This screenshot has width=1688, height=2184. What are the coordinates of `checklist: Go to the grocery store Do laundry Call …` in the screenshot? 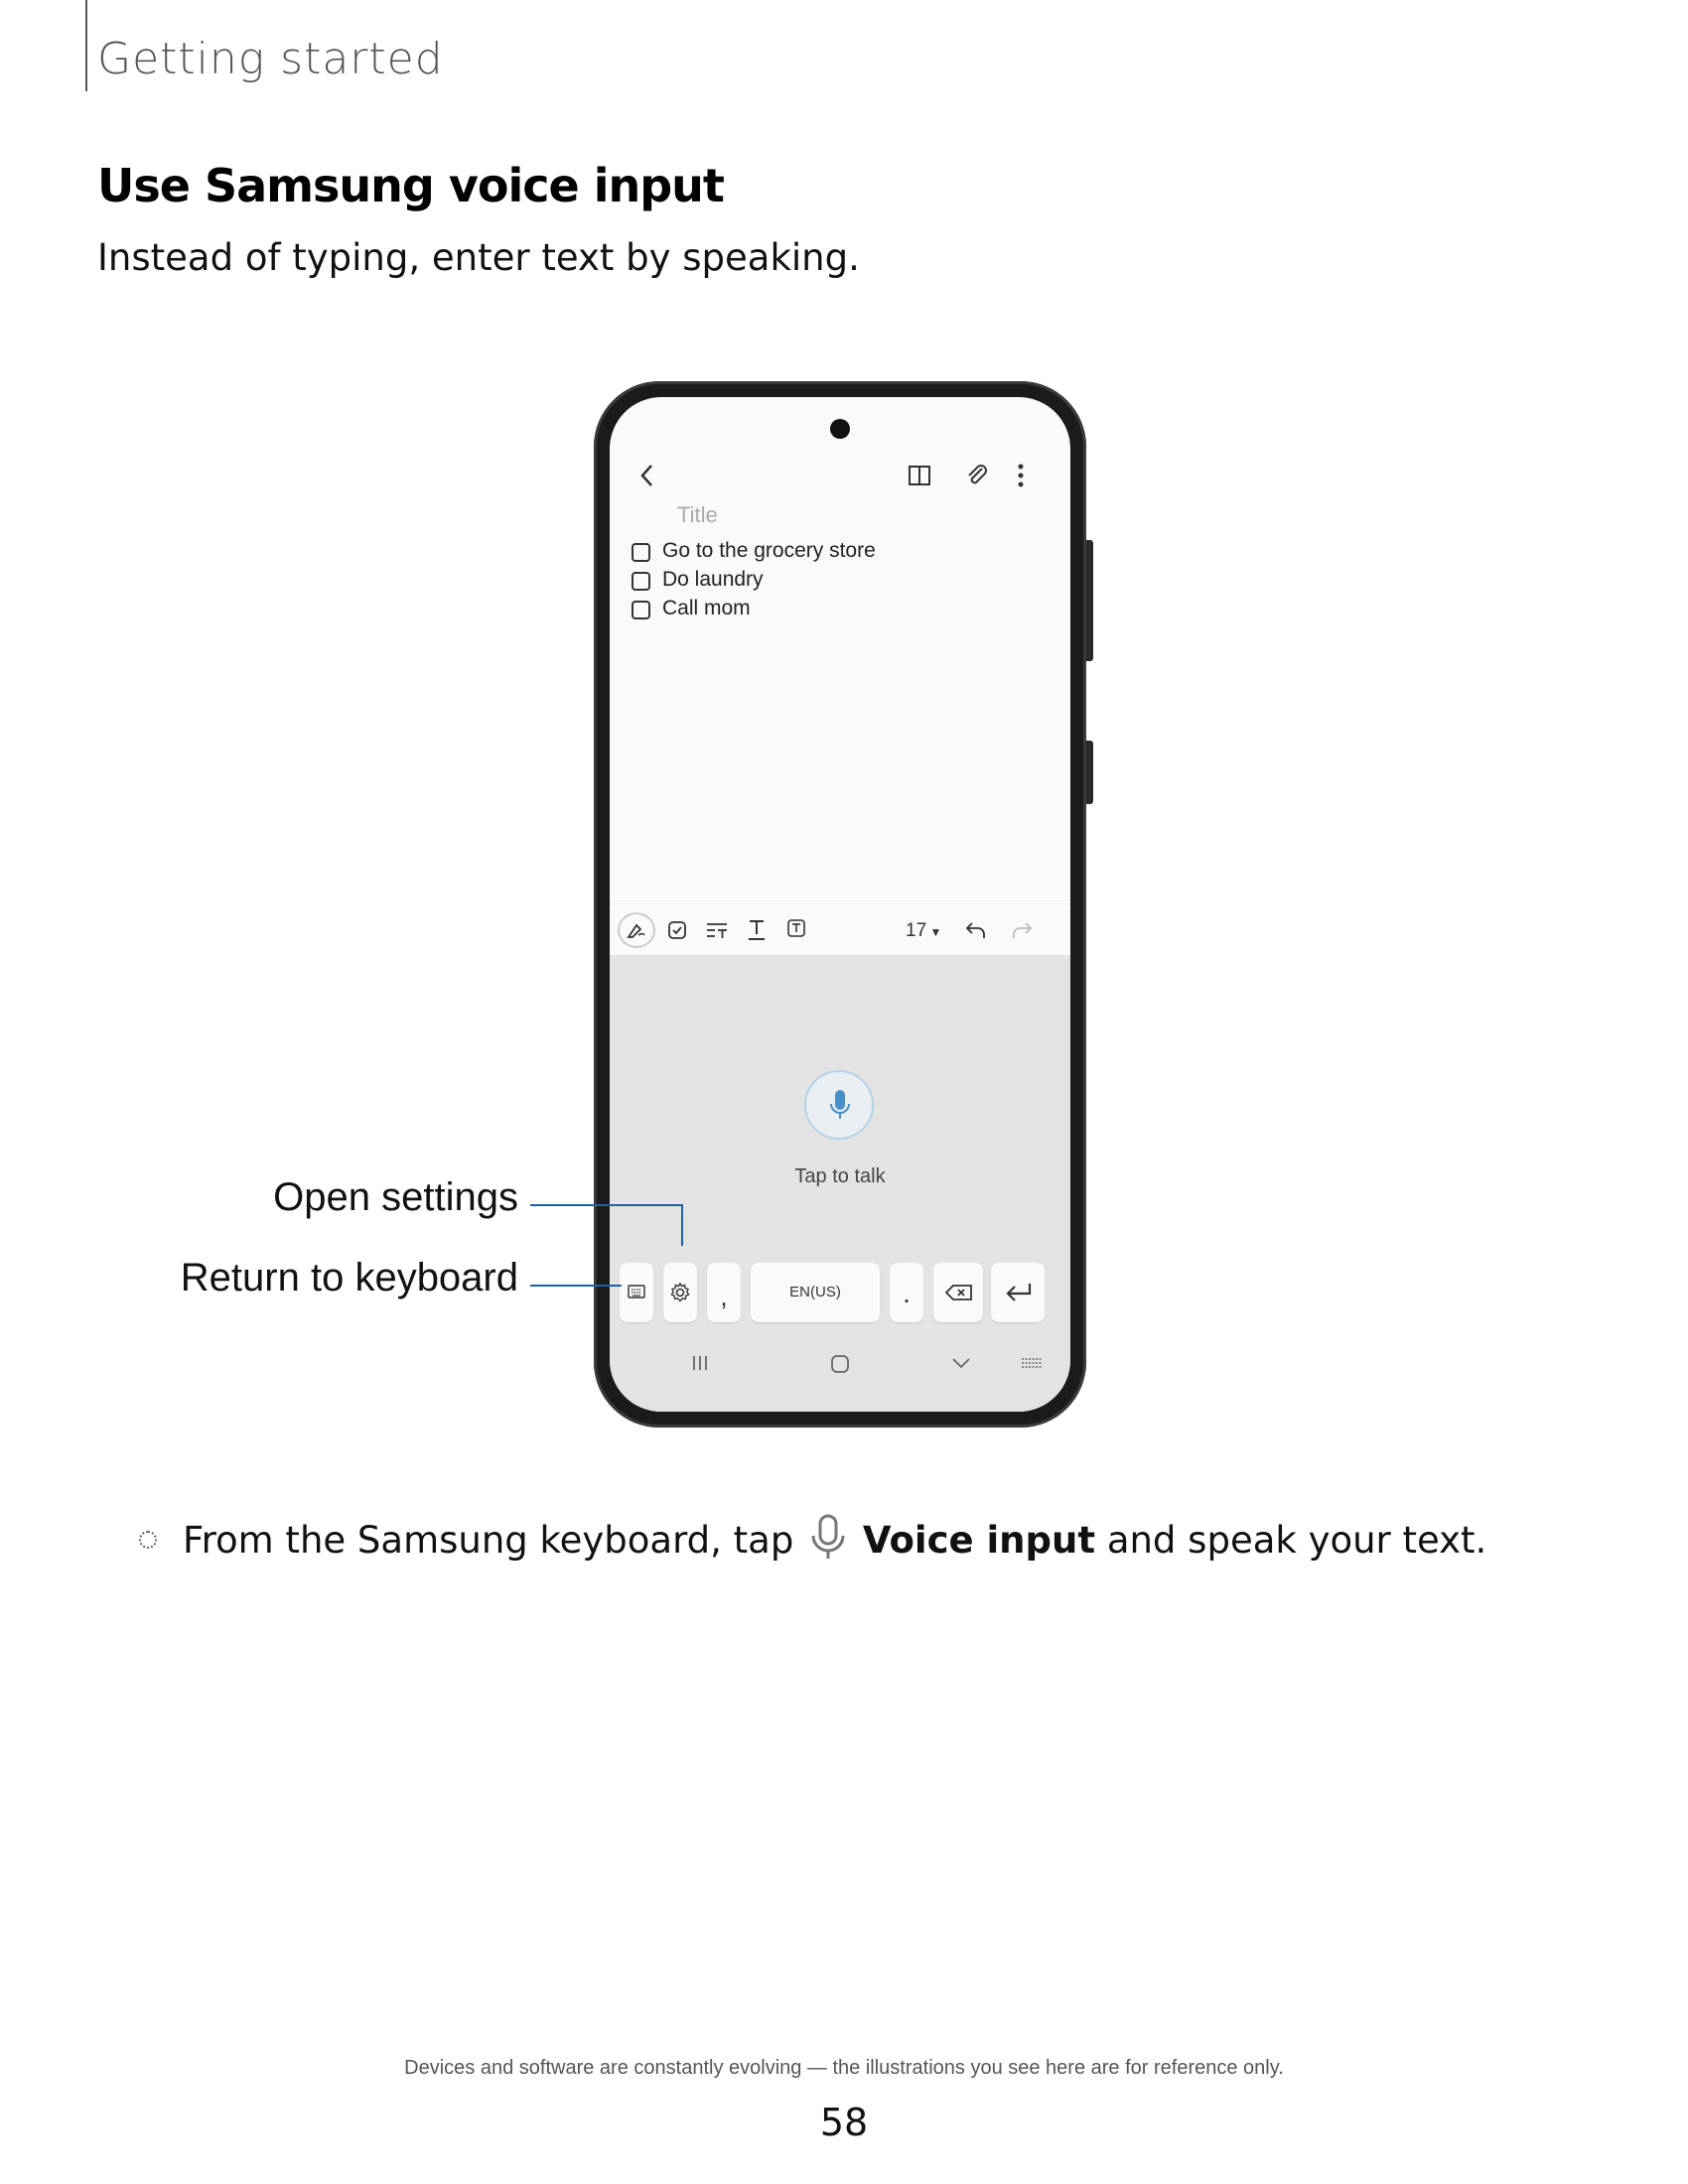 It's located at (754, 579).